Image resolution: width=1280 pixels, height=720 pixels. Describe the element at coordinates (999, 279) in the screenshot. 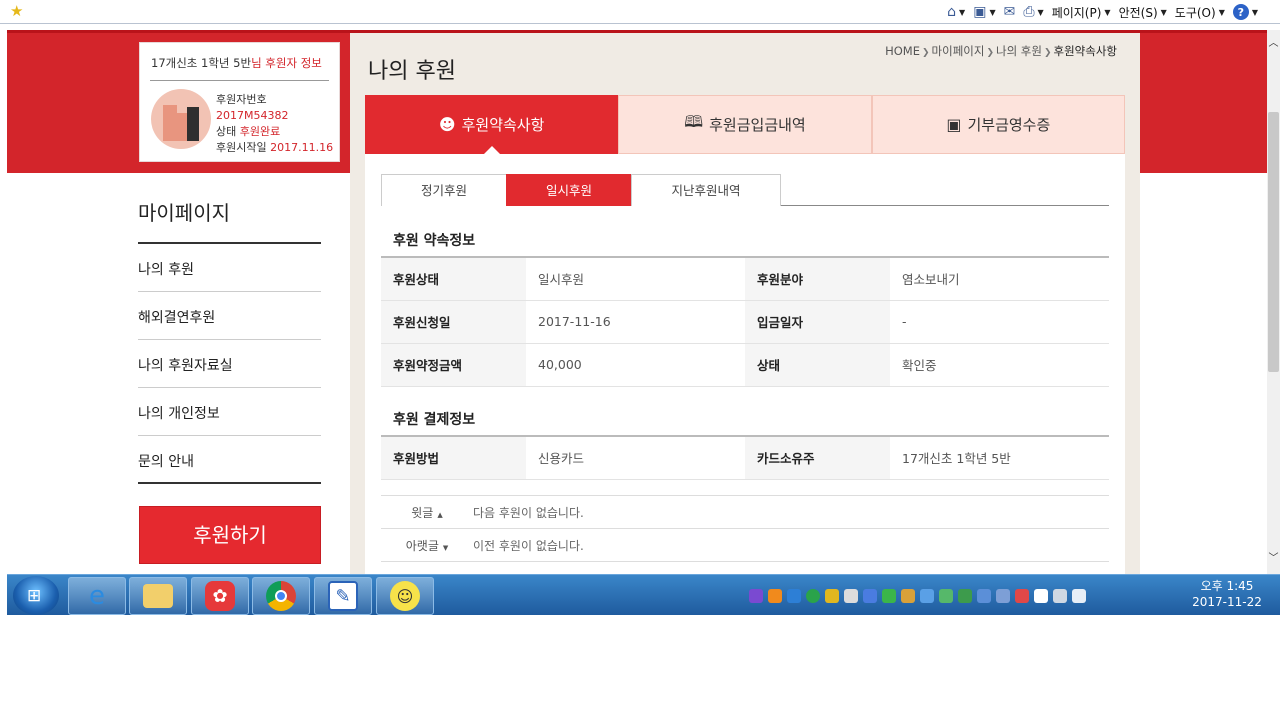

I see `cell-value: 염소보내기` at that location.